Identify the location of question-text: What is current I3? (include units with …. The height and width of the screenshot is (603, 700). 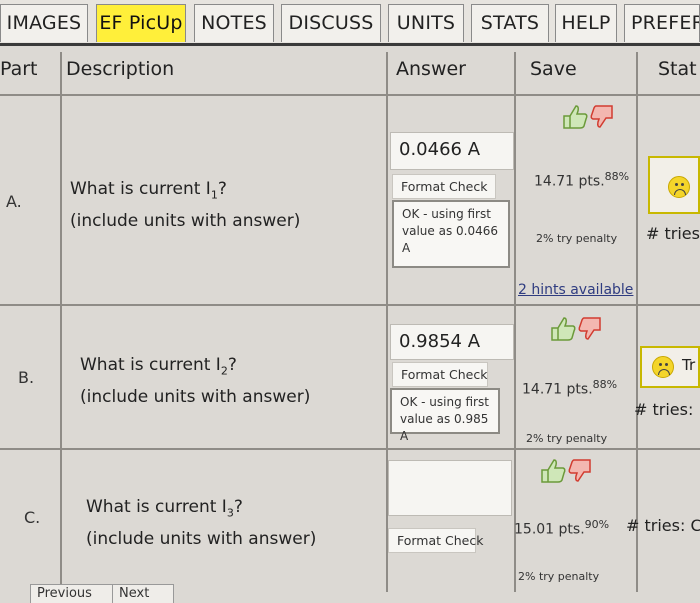
(201, 523).